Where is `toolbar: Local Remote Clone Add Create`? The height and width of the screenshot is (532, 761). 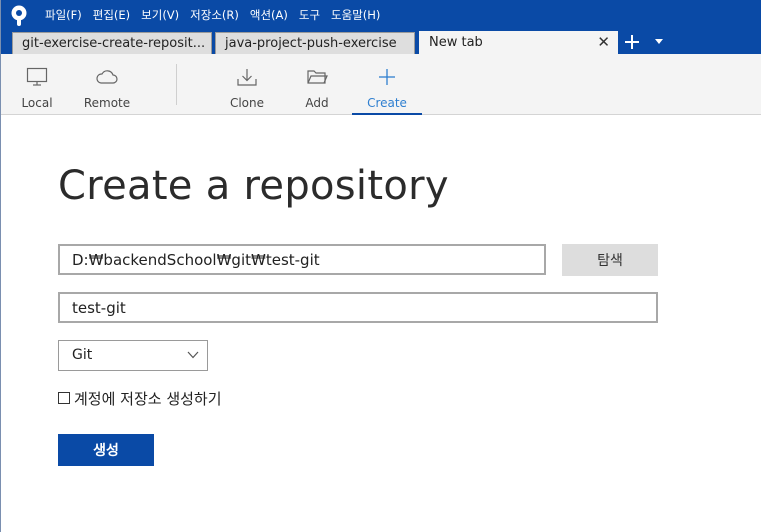 toolbar: Local Remote Clone Add Create is located at coordinates (381, 84).